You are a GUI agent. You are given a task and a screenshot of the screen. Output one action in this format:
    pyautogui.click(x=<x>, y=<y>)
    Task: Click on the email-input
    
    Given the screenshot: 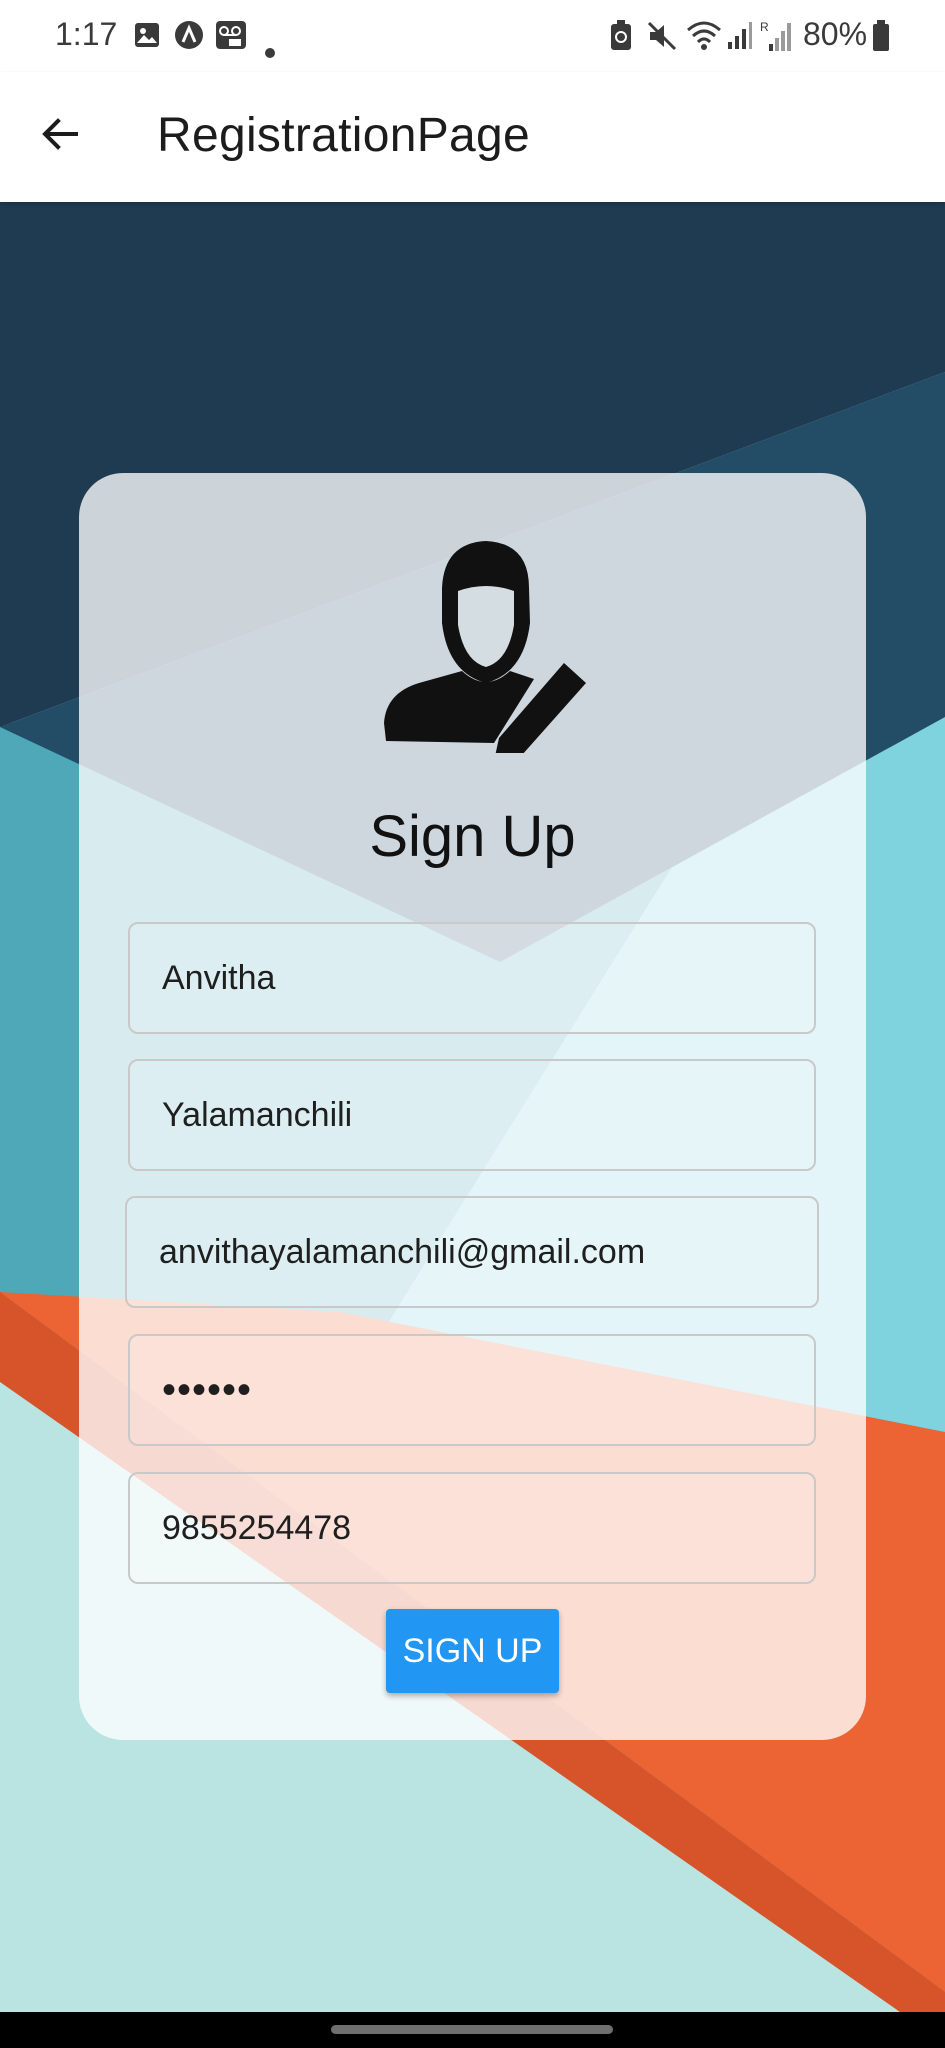 What is the action you would take?
    pyautogui.click(x=472, y=1252)
    